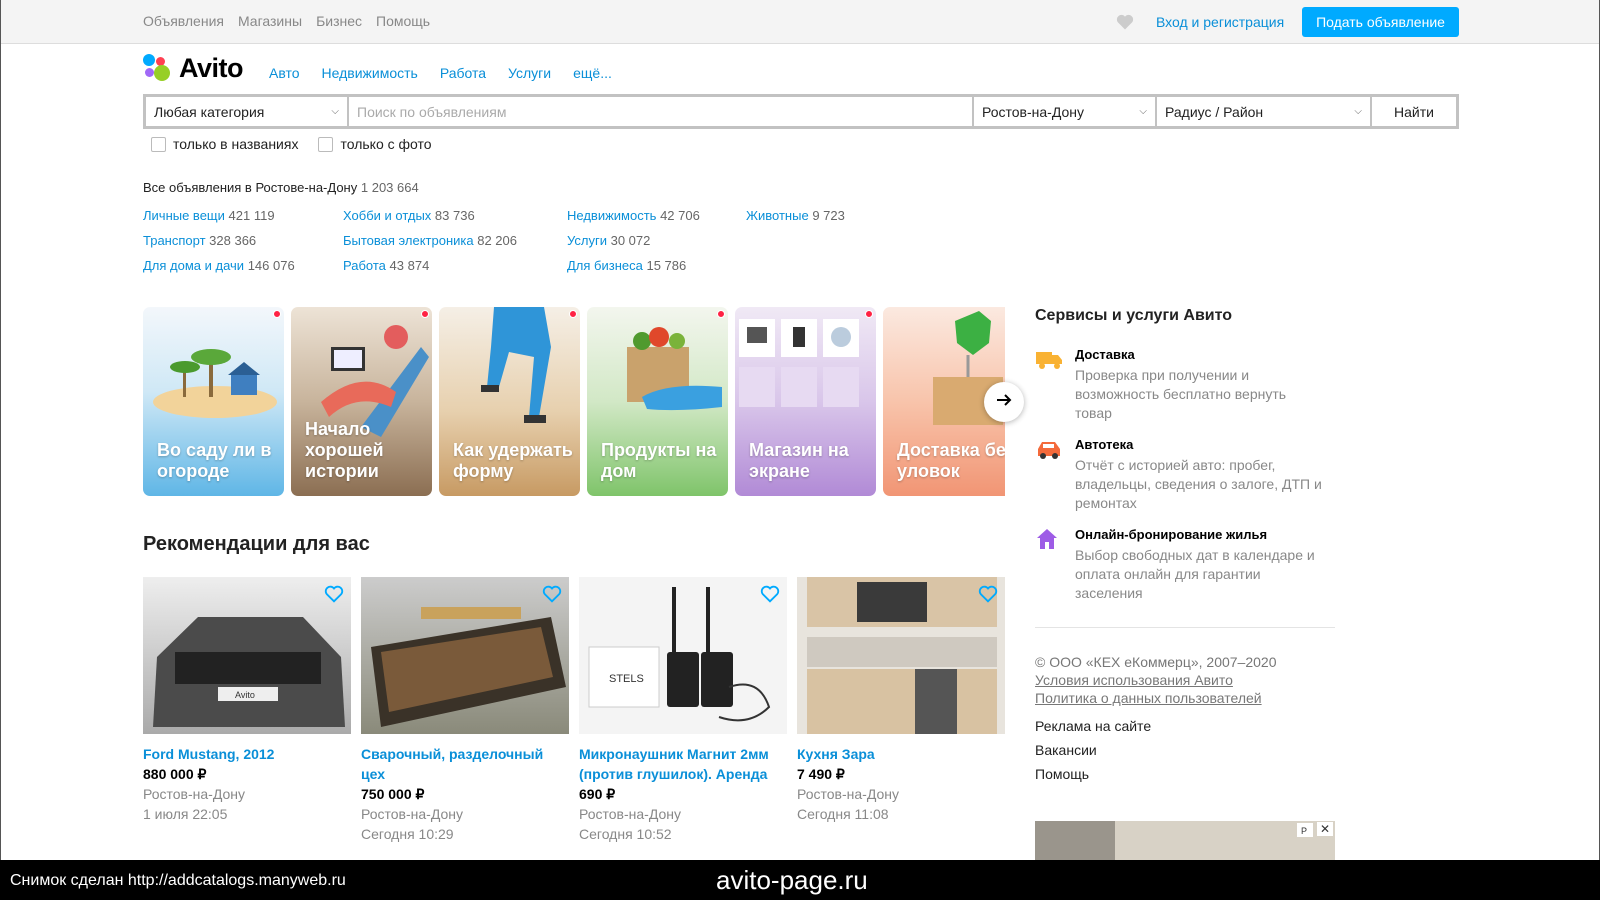 The height and width of the screenshot is (900, 1600). What do you see at coordinates (630, 814) in the screenshot?
I see `ad-location: Ростов-на-Дону` at bounding box center [630, 814].